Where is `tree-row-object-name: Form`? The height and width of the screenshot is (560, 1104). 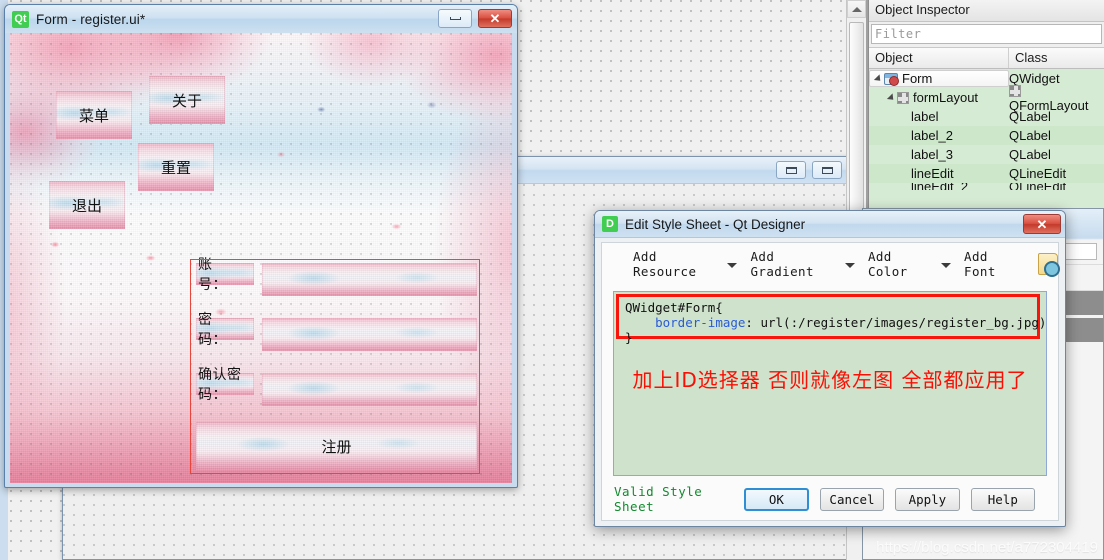
tree-row-object-name: Form is located at coordinates (917, 78).